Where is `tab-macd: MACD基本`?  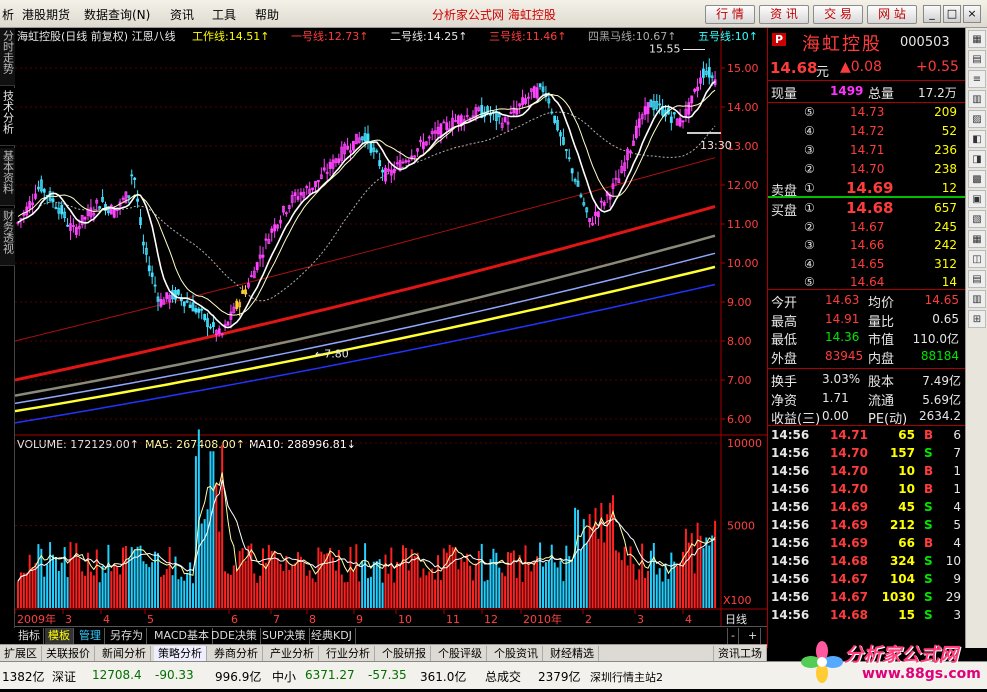
tab-macd: MACD基本 is located at coordinates (182, 636).